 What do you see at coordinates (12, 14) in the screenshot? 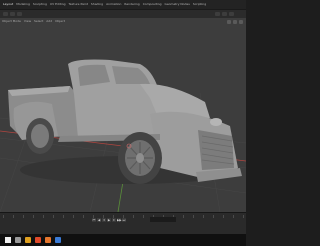
I see `cursor-tool-button` at bounding box center [12, 14].